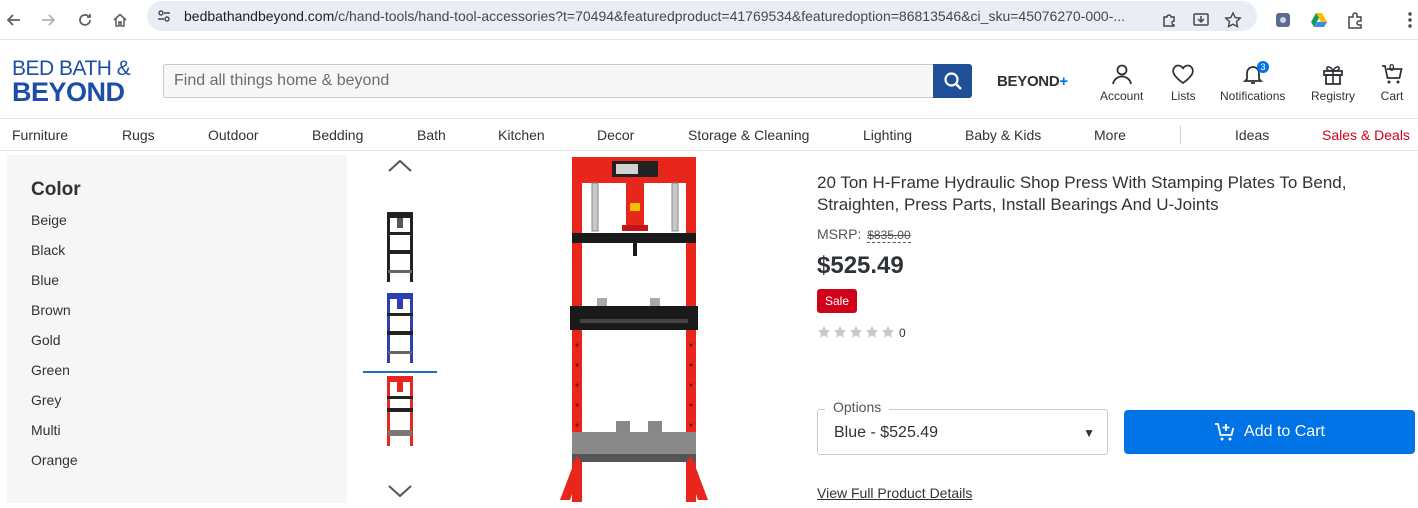  Describe the element at coordinates (337, 135) in the screenshot. I see `nav-item-bedding: Bedding` at that location.